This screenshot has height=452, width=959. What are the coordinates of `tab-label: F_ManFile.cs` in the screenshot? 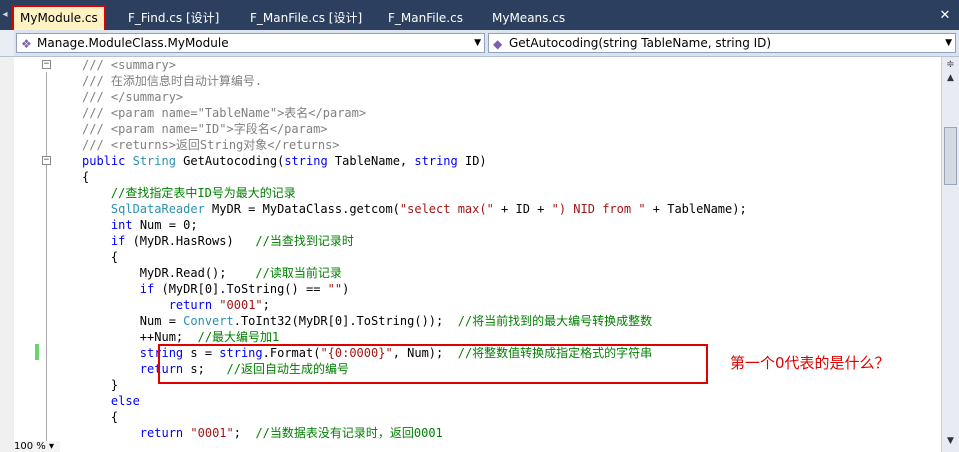 It's located at (425, 18).